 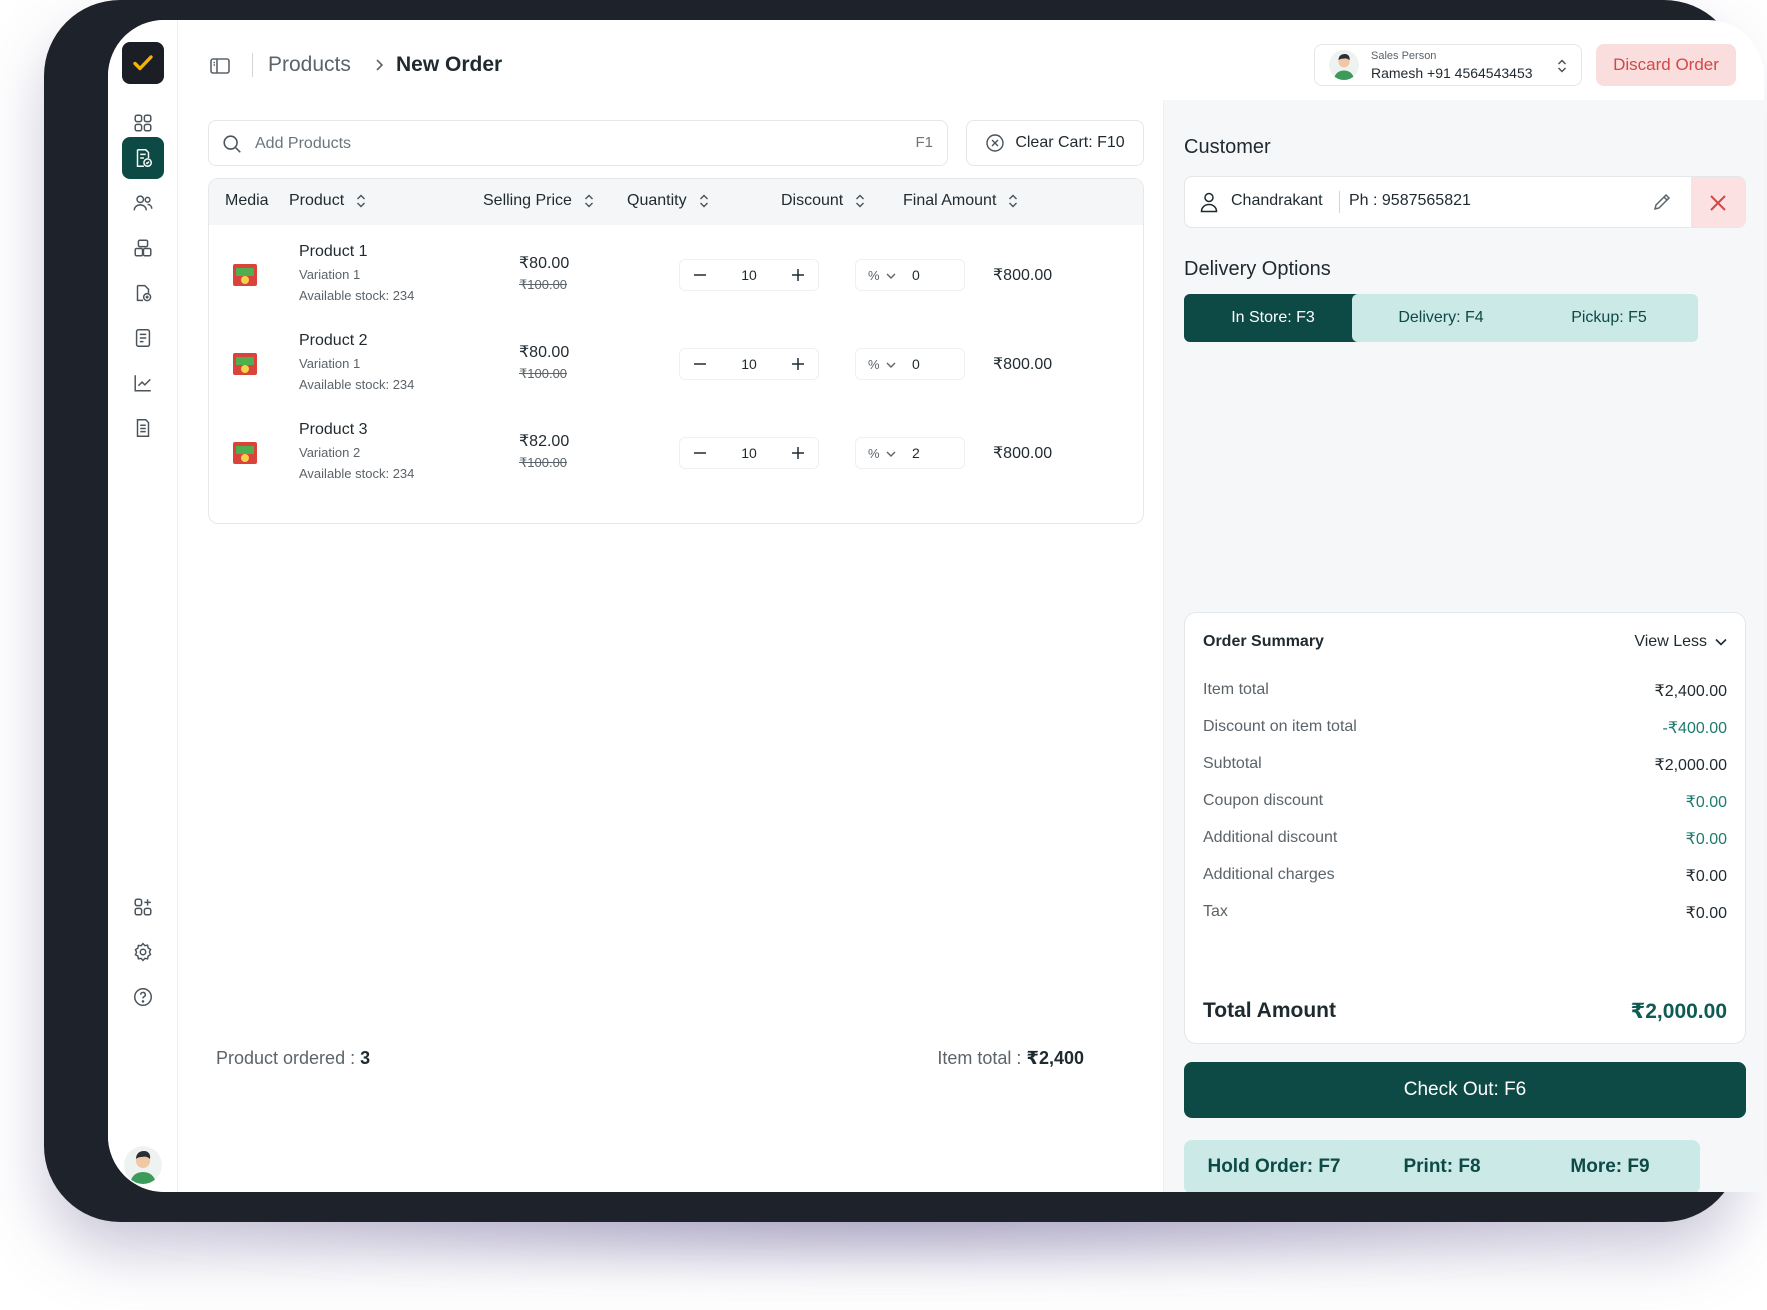 What do you see at coordinates (1562, 66) in the screenshot?
I see `chevron-up-down-icon` at bounding box center [1562, 66].